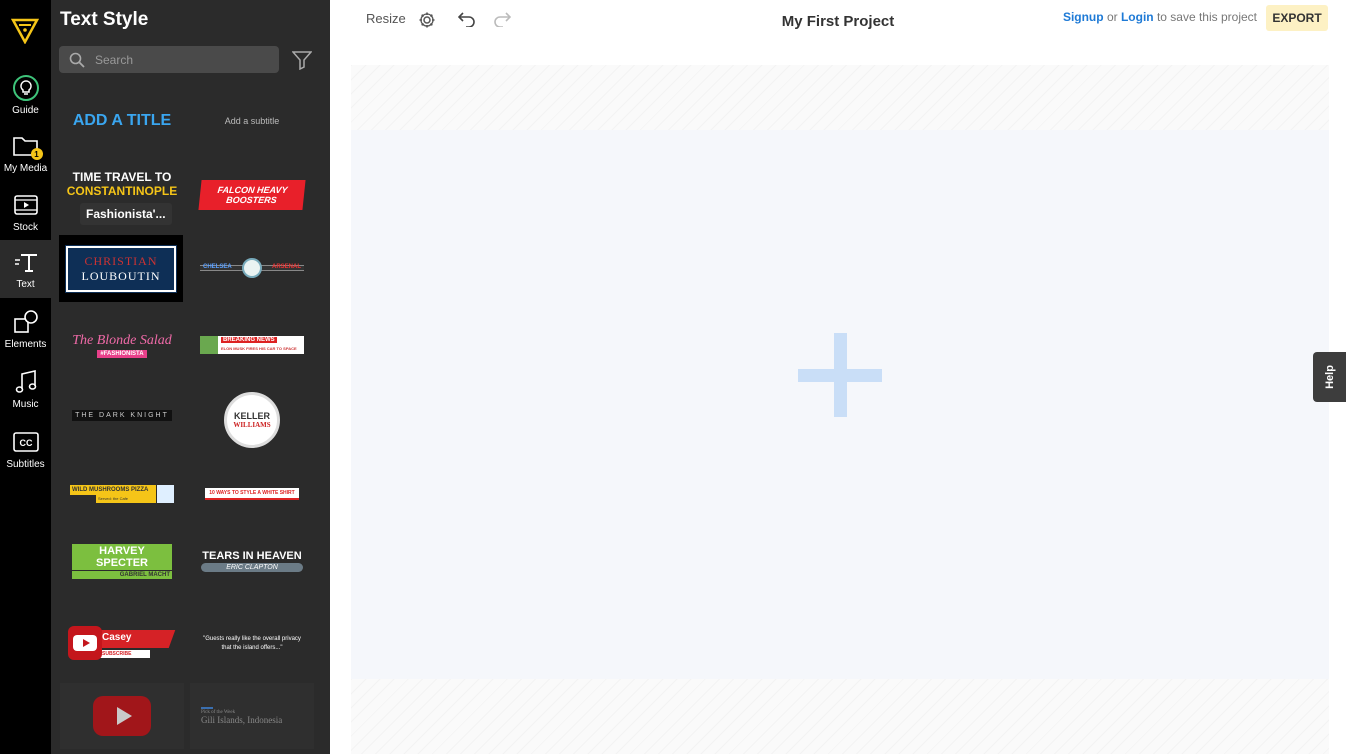 This screenshot has width=1346, height=754. I want to click on template-text: CONSTANTINOPLE, so click(122, 191).